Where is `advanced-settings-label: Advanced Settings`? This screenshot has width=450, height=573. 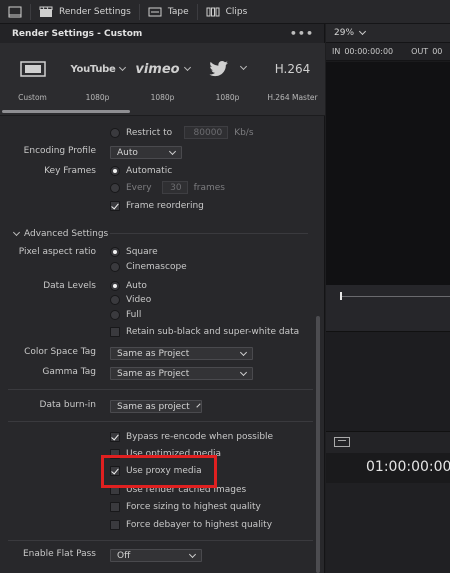
advanced-settings-label: Advanced Settings is located at coordinates (66, 234).